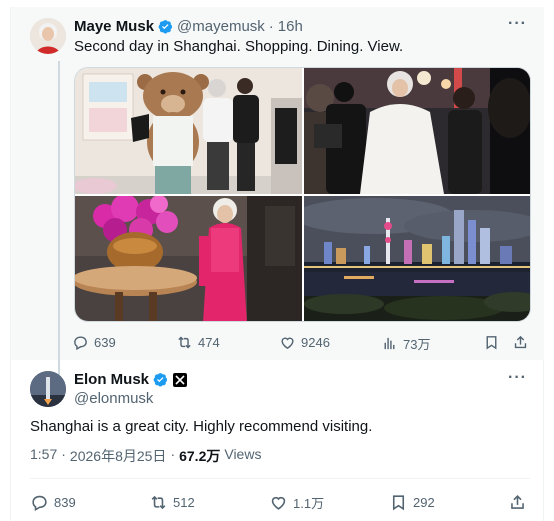 The height and width of the screenshot is (521, 554). I want to click on shanghai-skyline-image, so click(417, 258).